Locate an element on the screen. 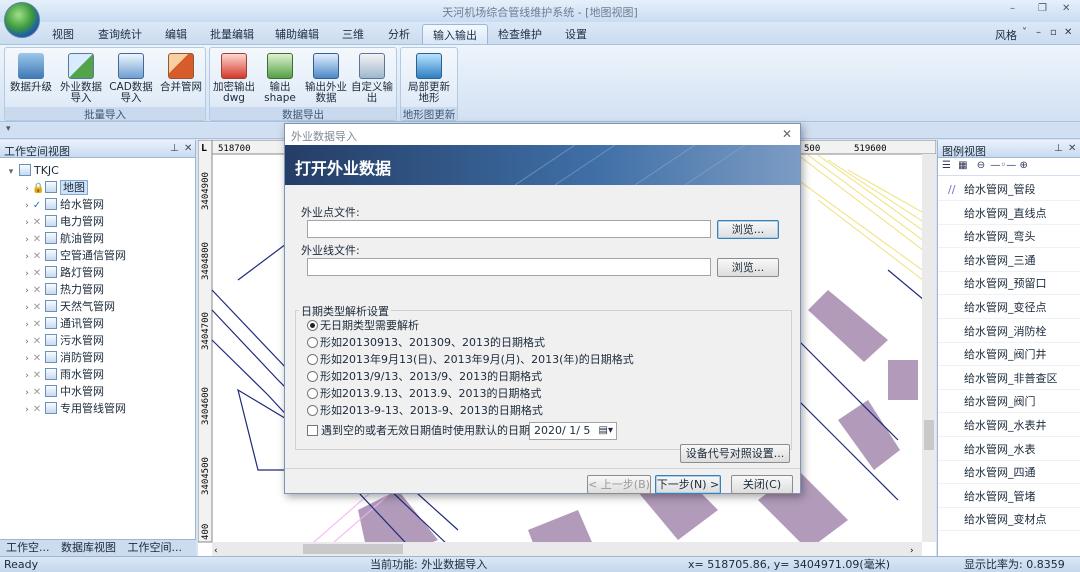  default-date-picker: 2020/ 1/ 5 ▤▾ is located at coordinates (573, 431).